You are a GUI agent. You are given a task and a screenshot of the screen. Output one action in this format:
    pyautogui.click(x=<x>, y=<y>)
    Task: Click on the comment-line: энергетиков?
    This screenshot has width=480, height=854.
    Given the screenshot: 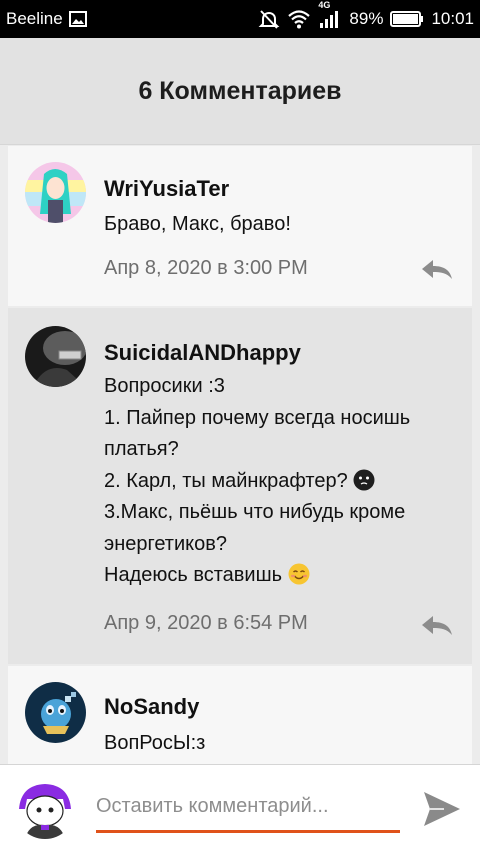 What is the action you would take?
    pyautogui.click(x=165, y=543)
    